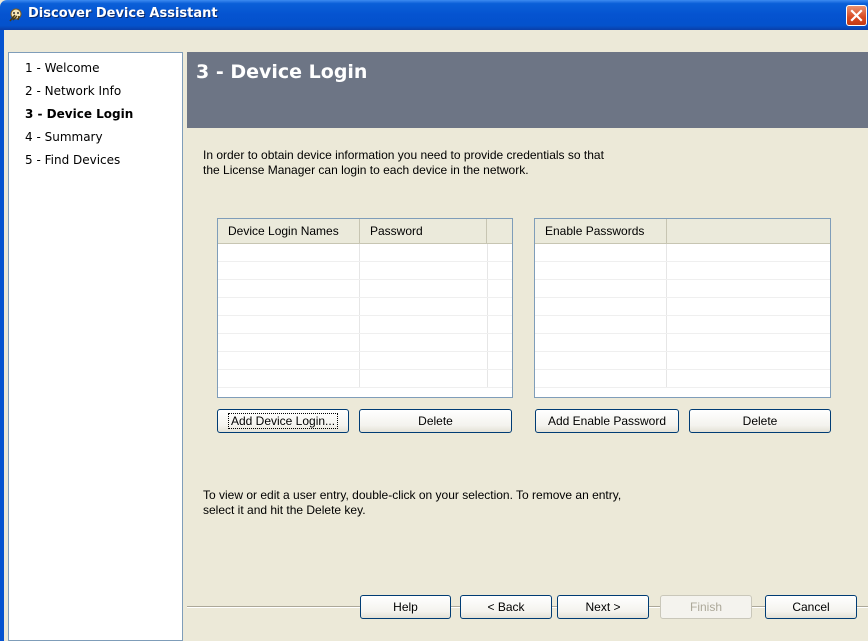 Image resolution: width=868 pixels, height=641 pixels. I want to click on close-icon, so click(856, 15).